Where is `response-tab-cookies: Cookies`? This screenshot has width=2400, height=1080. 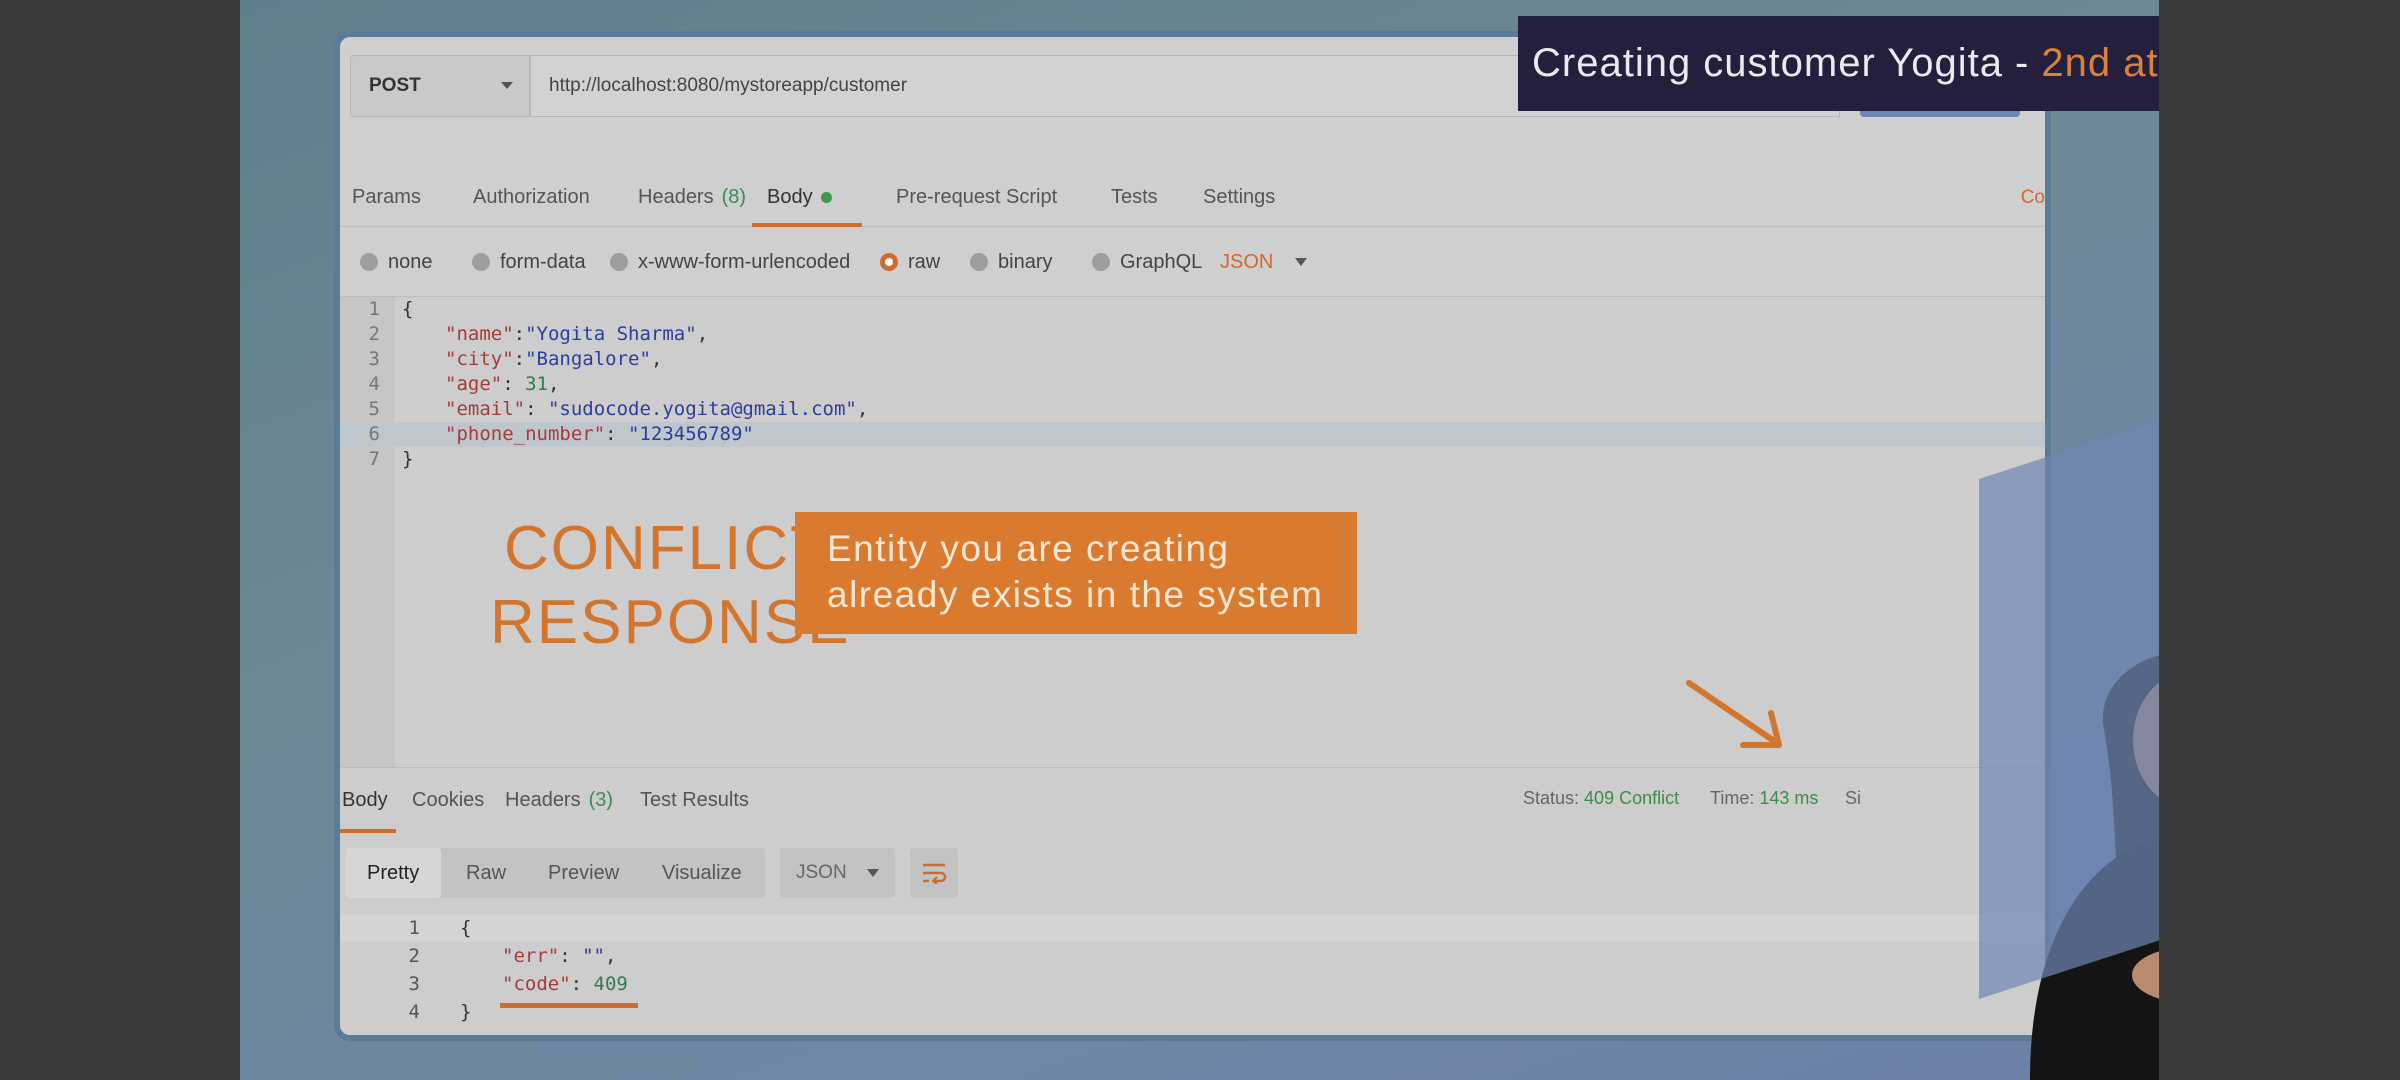 response-tab-cookies: Cookies is located at coordinates (448, 800).